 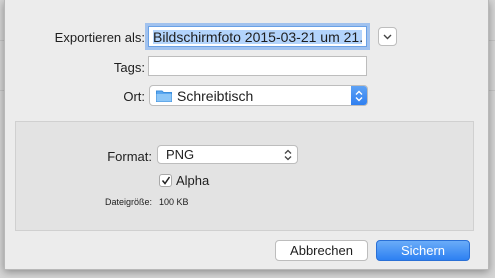 What do you see at coordinates (321, 250) in the screenshot?
I see `cancel-button: Abbrechen` at bounding box center [321, 250].